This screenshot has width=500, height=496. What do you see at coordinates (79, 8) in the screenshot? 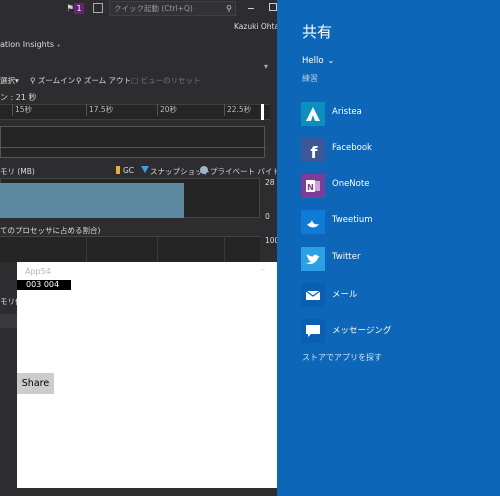
I see `notification-badge: 1` at bounding box center [79, 8].